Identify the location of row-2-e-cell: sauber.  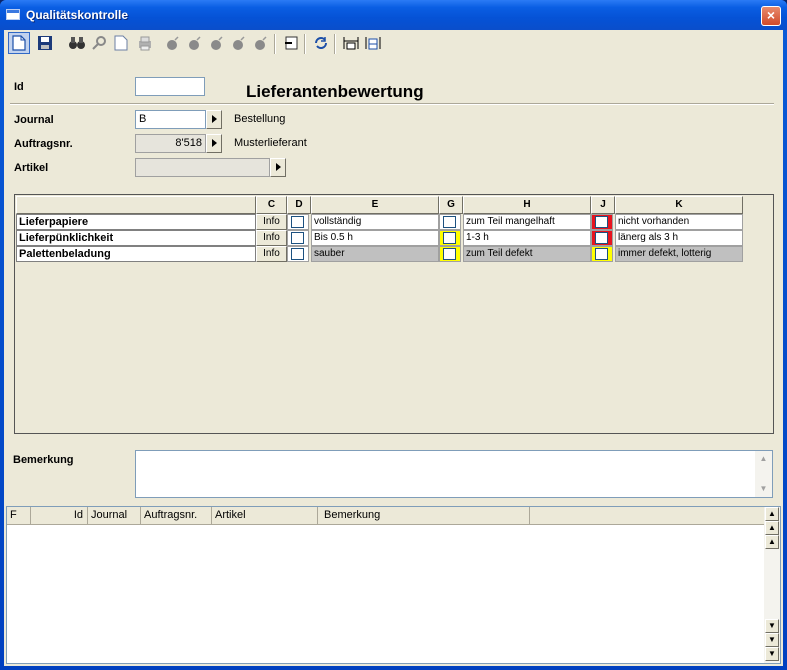
(375, 254).